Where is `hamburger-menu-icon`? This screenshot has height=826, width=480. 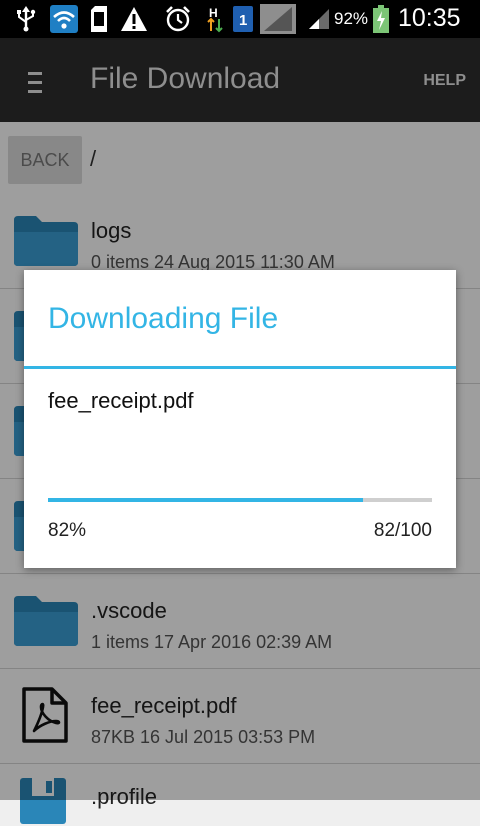 hamburger-menu-icon is located at coordinates (37, 83).